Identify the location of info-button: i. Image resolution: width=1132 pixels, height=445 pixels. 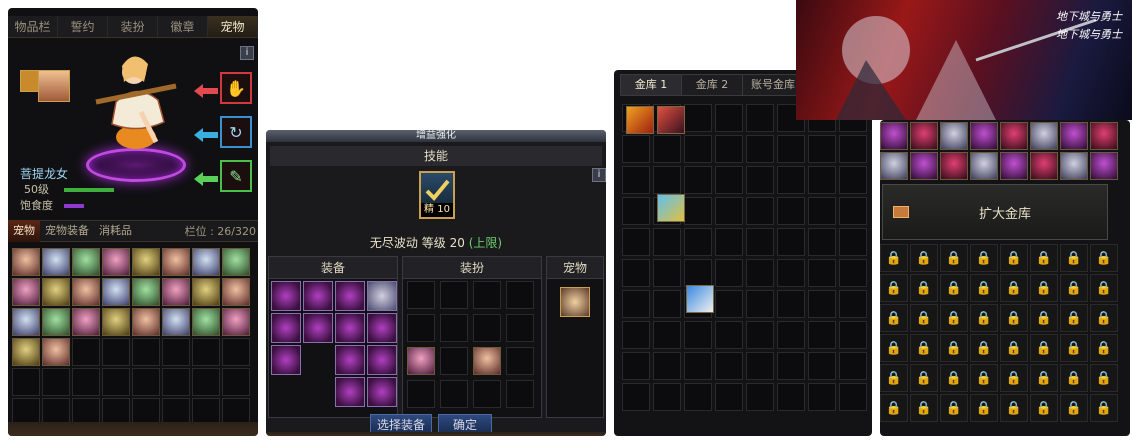
(247, 53).